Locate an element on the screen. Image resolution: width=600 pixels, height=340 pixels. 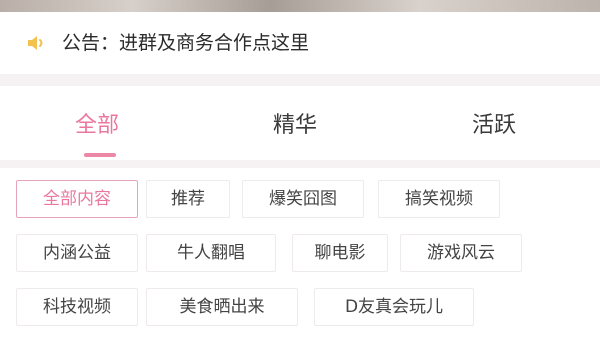
chip-covers: 牛人翻唱 is located at coordinates (211, 253).